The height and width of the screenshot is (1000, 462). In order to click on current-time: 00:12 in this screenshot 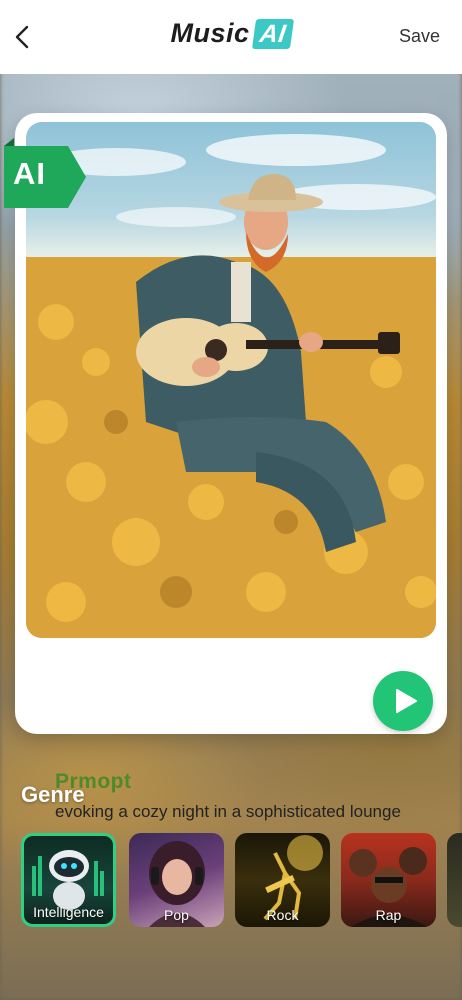, I will do `click(78, 718)`.